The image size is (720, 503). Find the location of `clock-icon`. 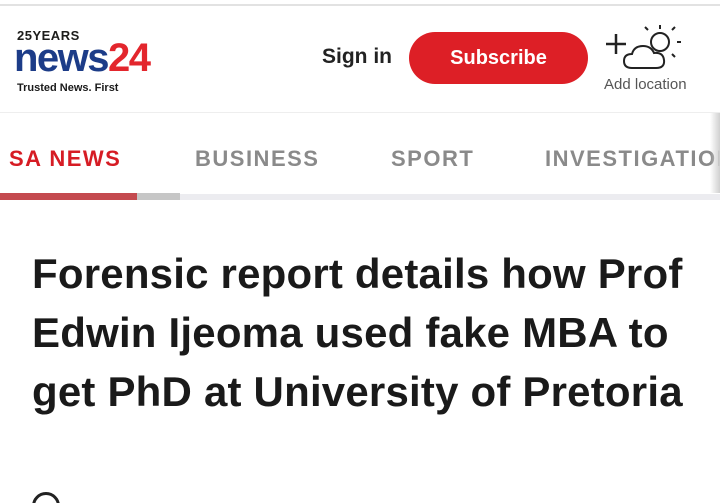

clock-icon is located at coordinates (46, 497).